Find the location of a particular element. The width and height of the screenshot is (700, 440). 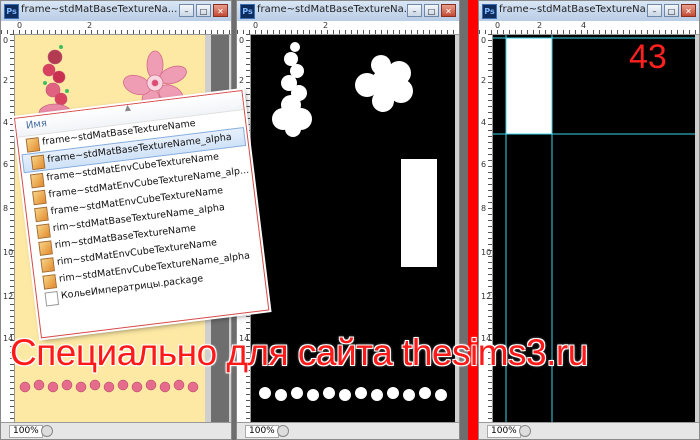

red-separator is located at coordinates (473, 220).